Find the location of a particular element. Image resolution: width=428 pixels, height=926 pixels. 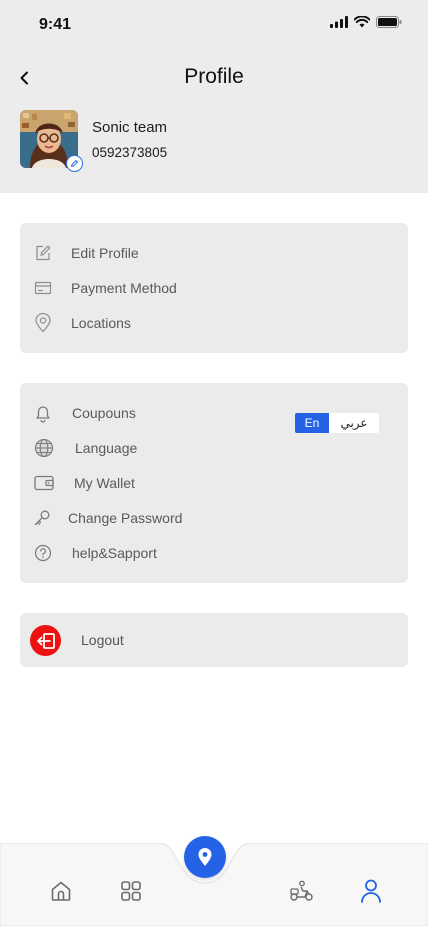

menu-label-coupons: Coupouns is located at coordinates (104, 413).